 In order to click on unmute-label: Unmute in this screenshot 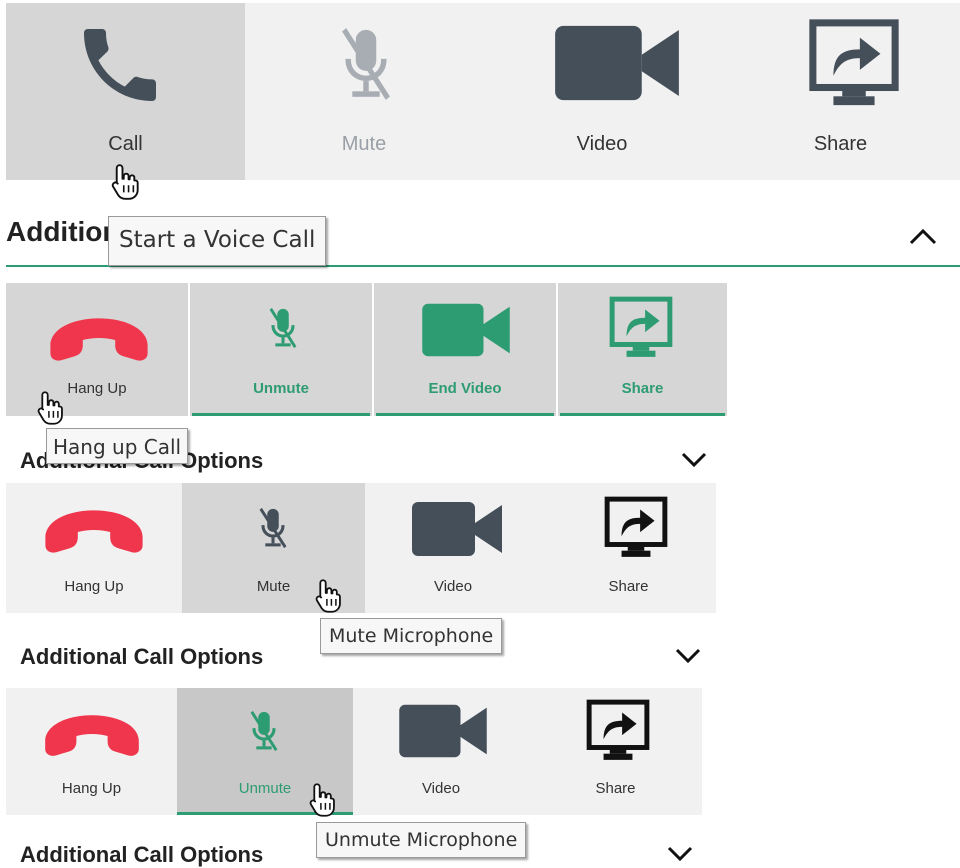, I will do `click(281, 388)`.